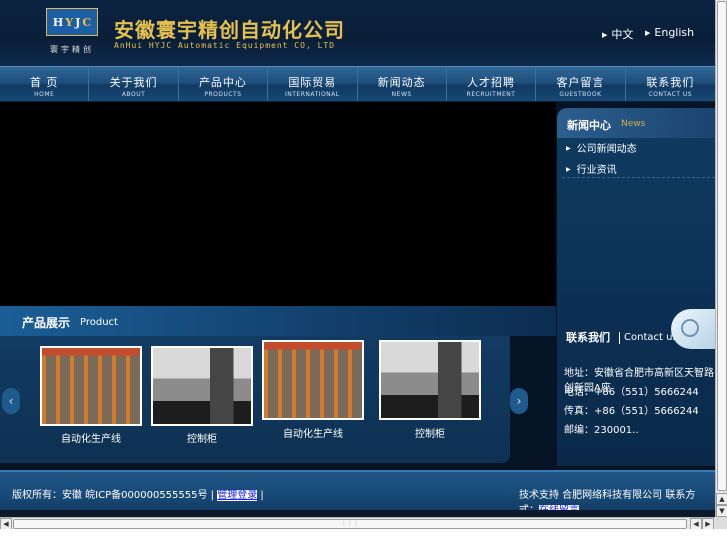 This screenshot has width=727, height=545. I want to click on nav-item-about: 关于我们 ABOUT, so click(134, 84).